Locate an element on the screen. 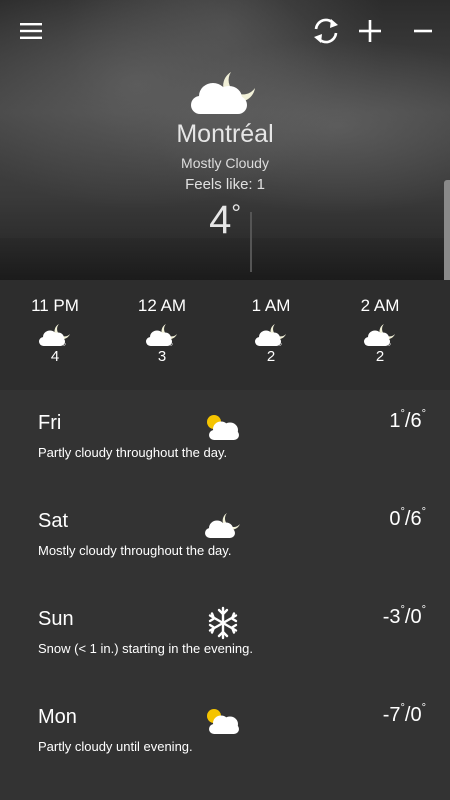  temp-range: 0°/6° is located at coordinates (407, 518).